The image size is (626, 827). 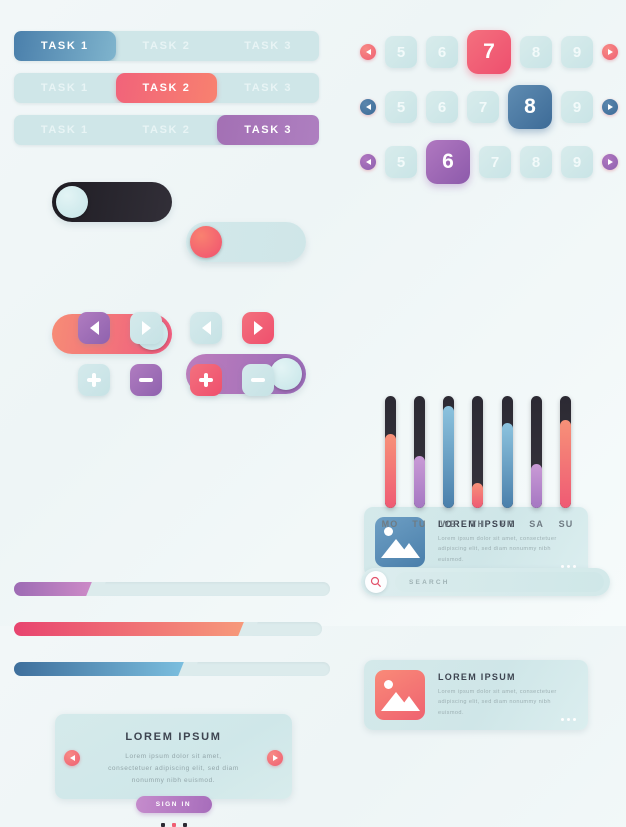 I want to click on next-button-light, so click(x=146, y=328).